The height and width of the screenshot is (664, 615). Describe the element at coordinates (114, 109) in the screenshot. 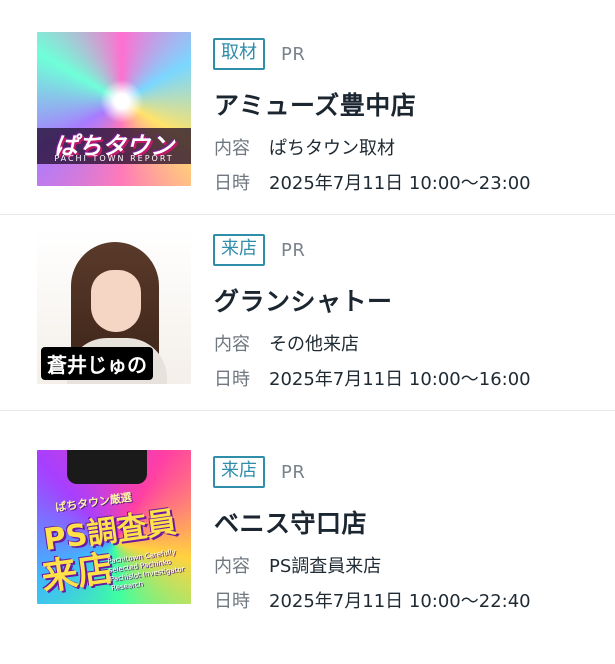

I see `event-thumbnail: ぱちタウン PACHI TOWN REPORT` at that location.